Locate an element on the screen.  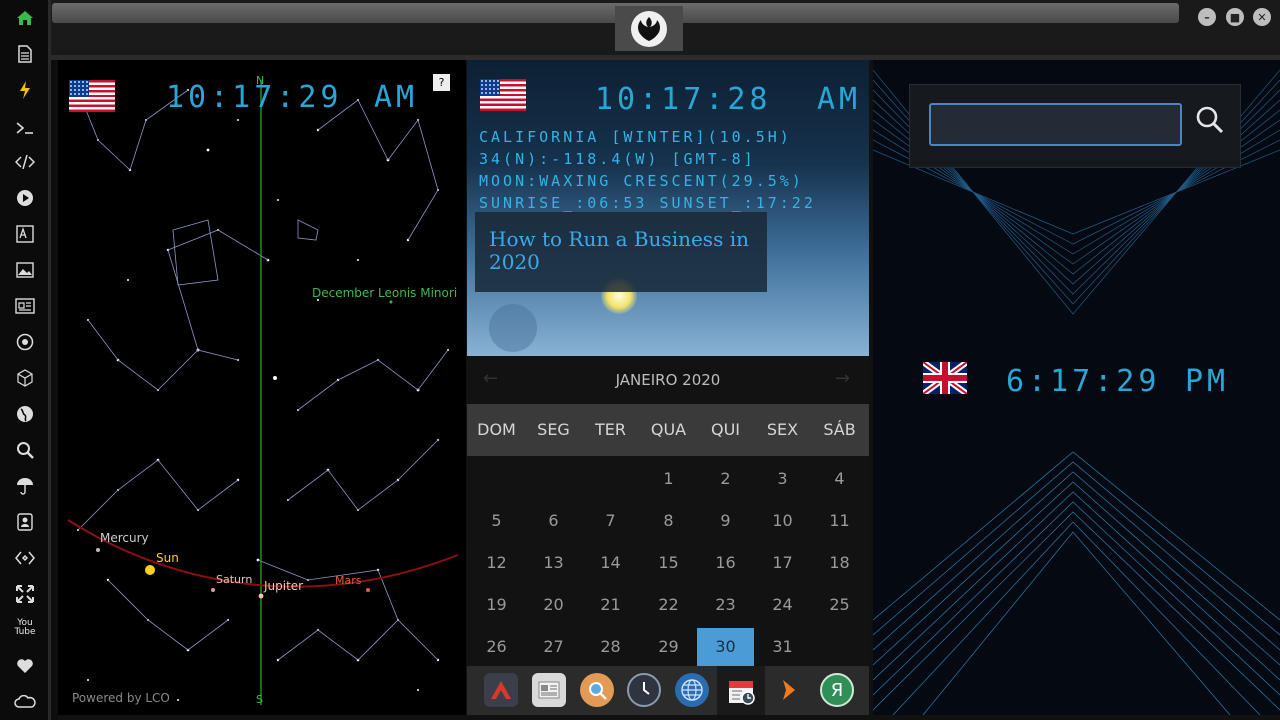
news-title: How to Run a Business in 2020 is located at coordinates (624, 251).